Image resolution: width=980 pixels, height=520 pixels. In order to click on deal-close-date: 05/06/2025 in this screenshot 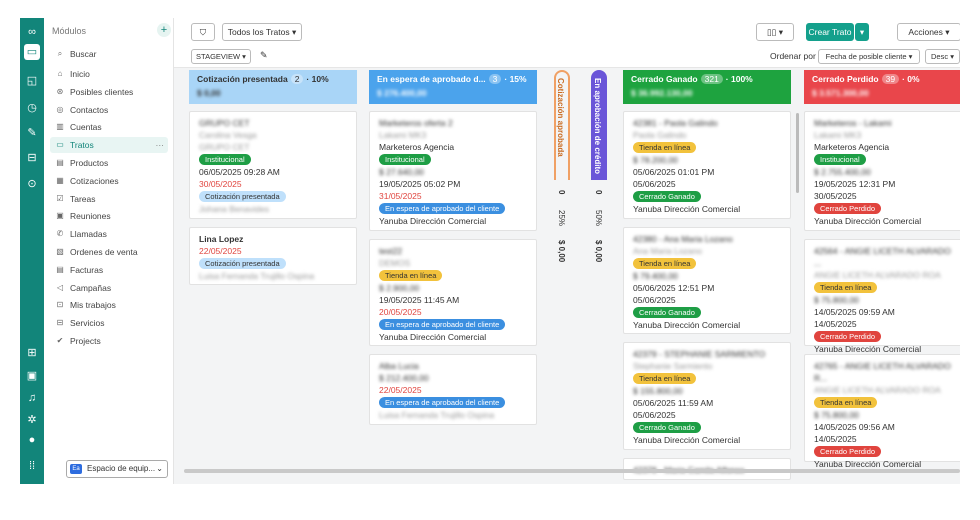, I will do `click(654, 184)`.